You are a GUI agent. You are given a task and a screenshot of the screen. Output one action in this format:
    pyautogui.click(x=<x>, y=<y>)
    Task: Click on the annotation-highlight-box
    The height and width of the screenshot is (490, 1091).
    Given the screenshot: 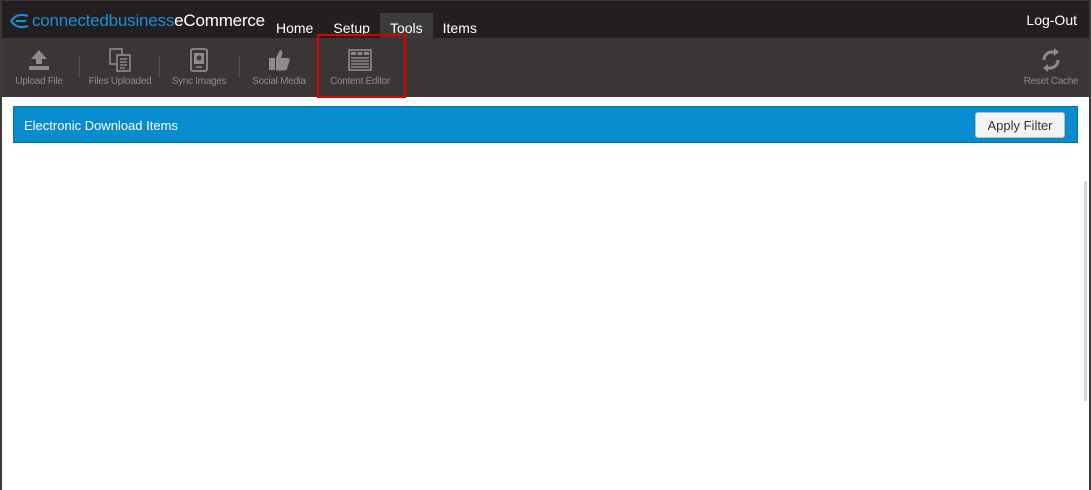 What is the action you would take?
    pyautogui.click(x=361, y=66)
    